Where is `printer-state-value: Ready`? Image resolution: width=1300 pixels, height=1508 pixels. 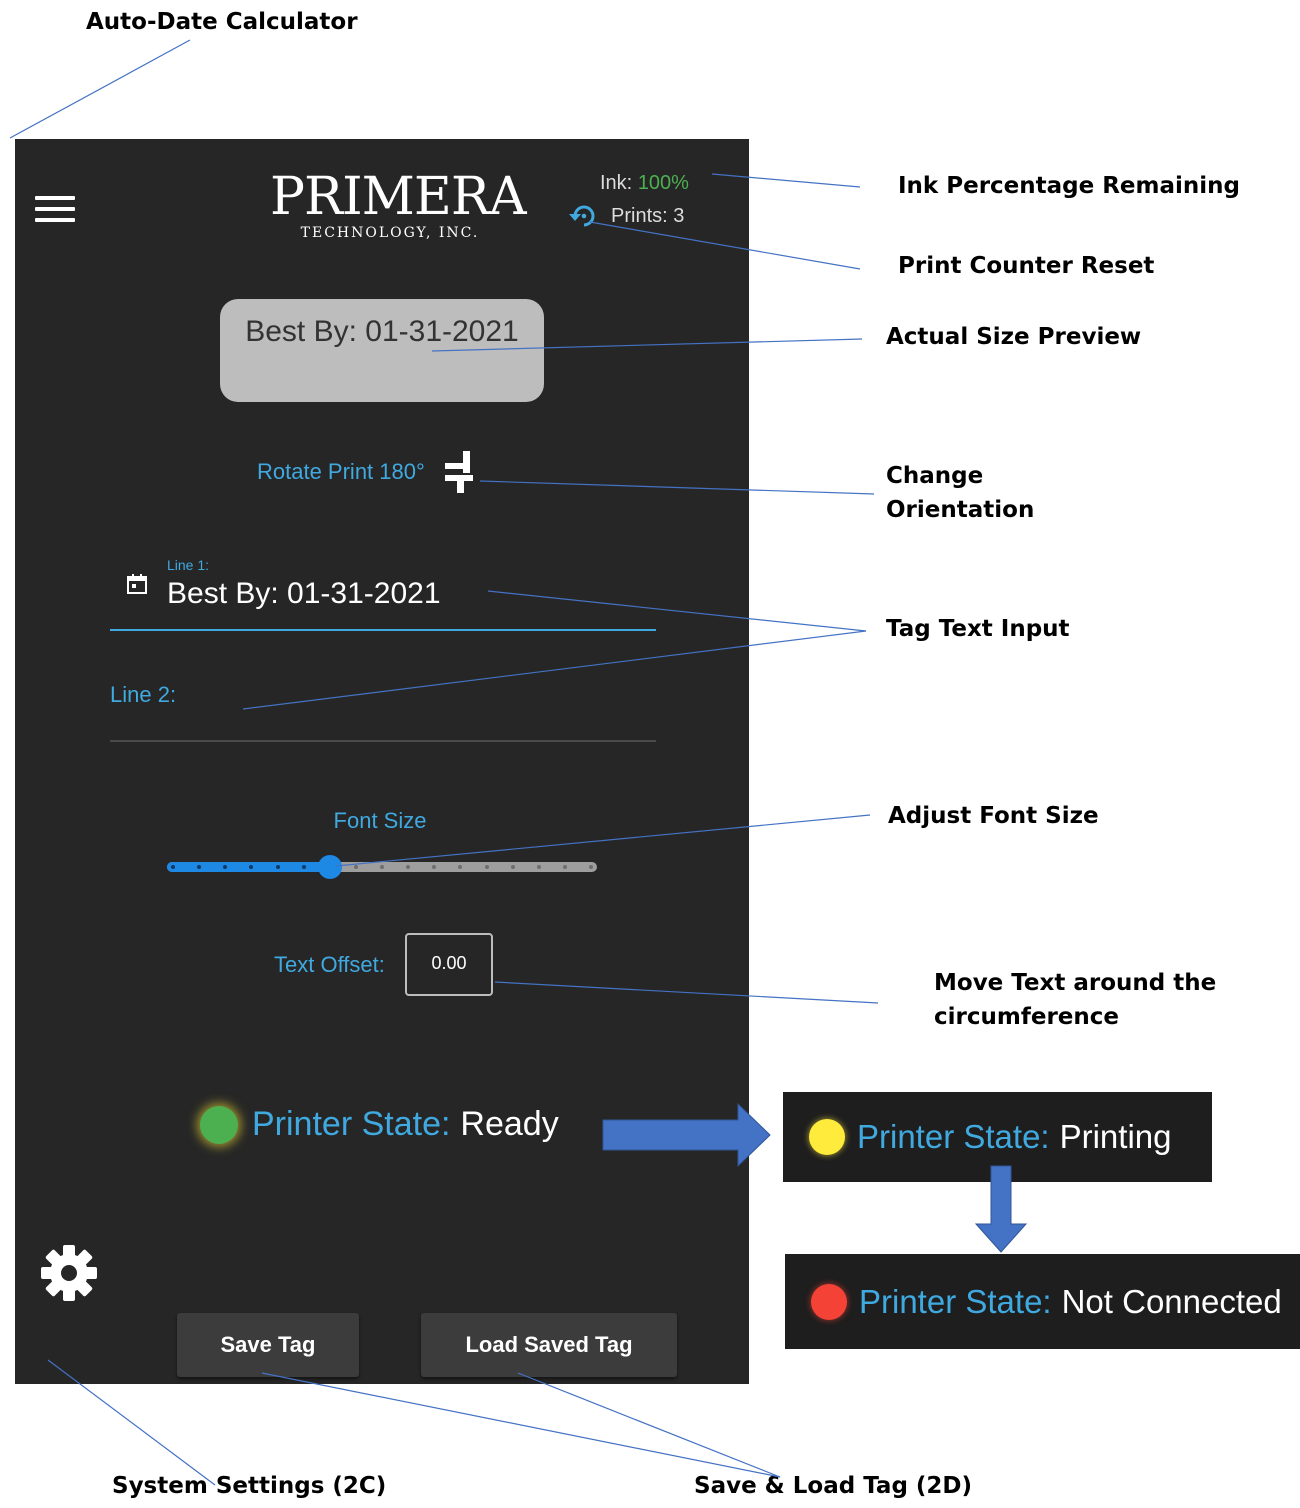
printer-state-value: Ready is located at coordinates (509, 1124).